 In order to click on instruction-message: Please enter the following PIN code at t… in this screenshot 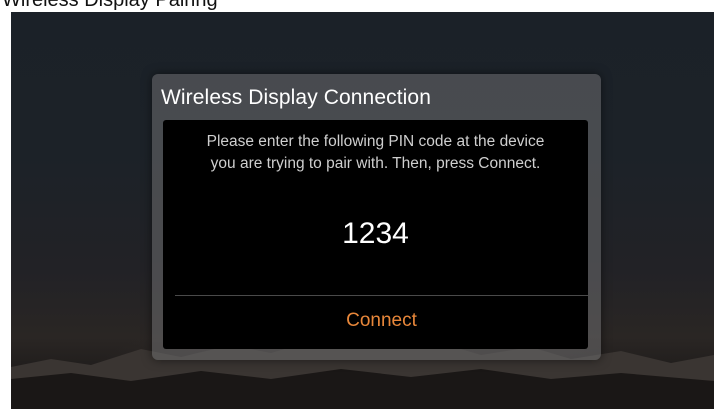, I will do `click(375, 153)`.